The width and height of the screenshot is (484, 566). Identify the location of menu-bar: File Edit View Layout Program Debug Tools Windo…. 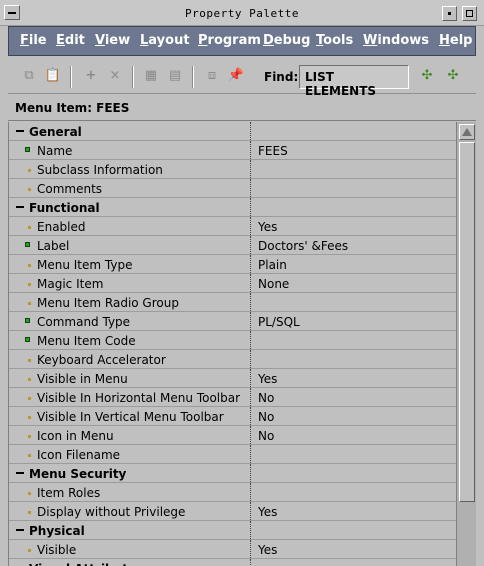
(242, 41).